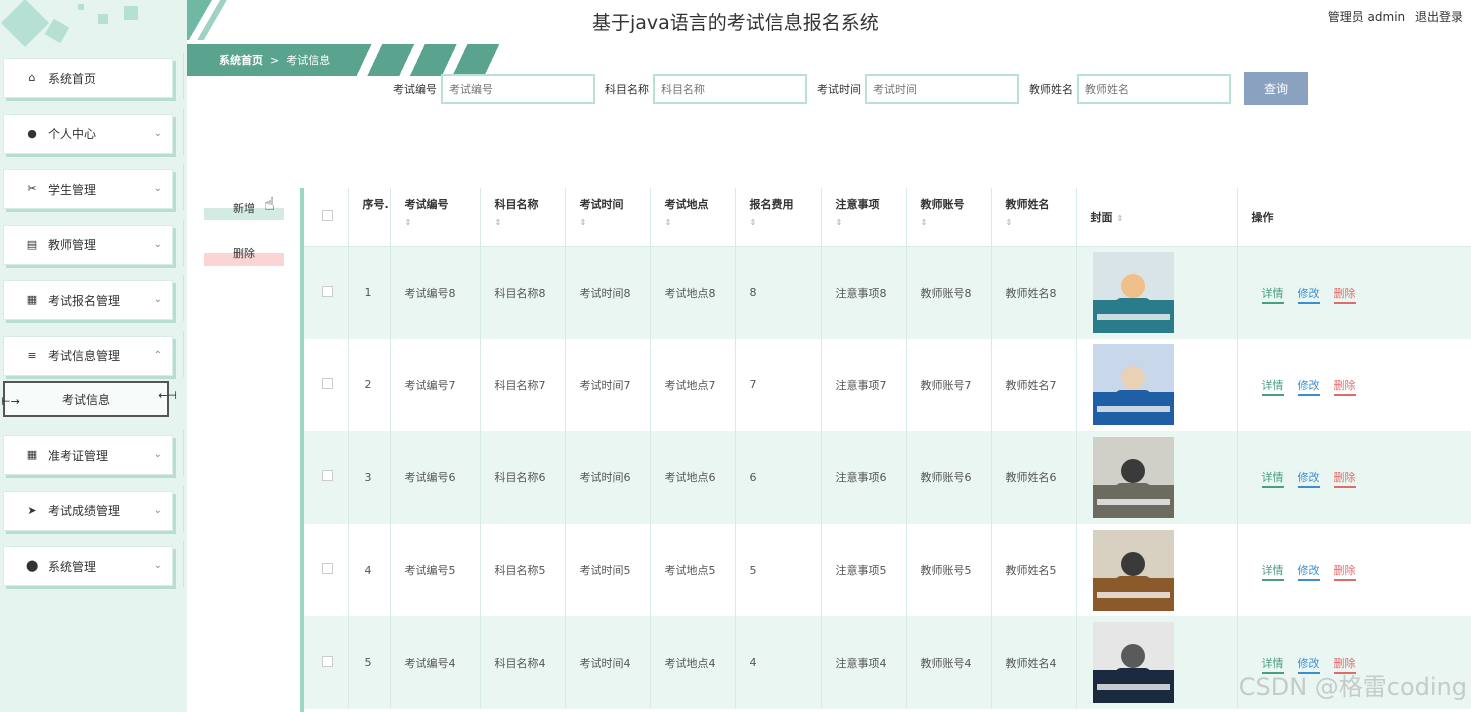 The height and width of the screenshot is (712, 1471). Describe the element at coordinates (269, 204) in the screenshot. I see `hand-cursor-icon: ☝` at that location.